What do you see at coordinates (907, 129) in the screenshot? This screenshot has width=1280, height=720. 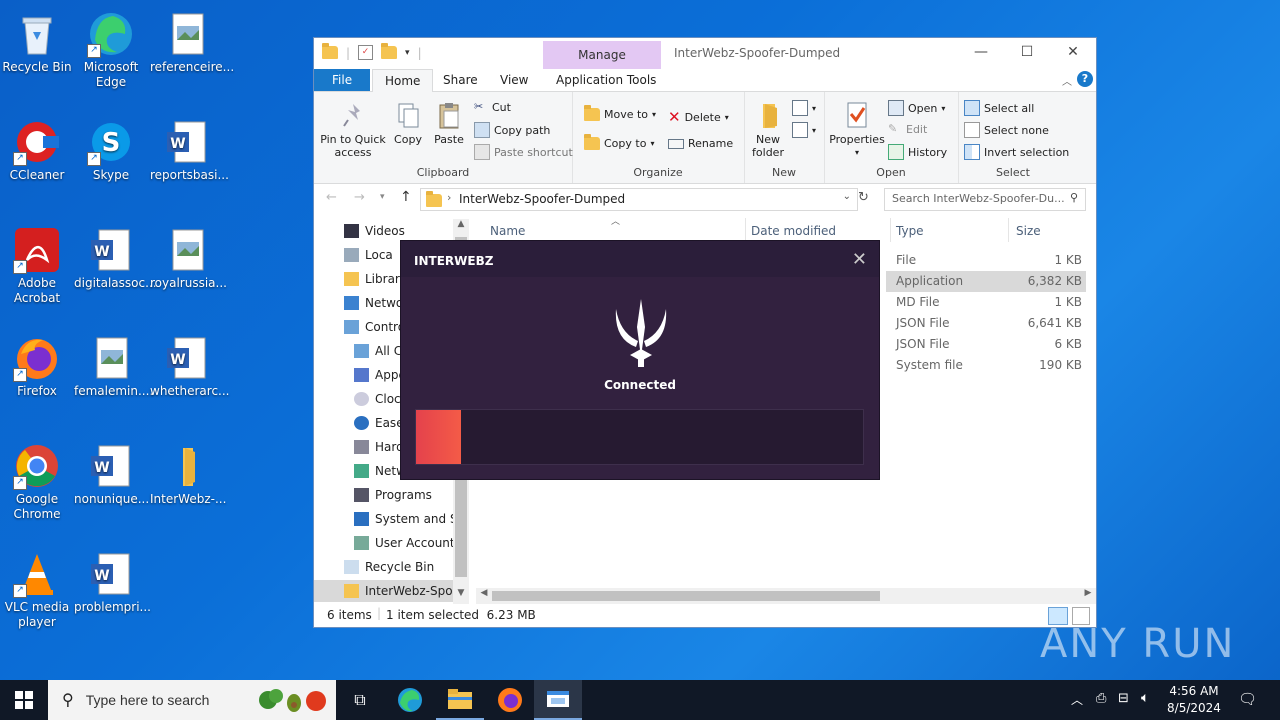 I see `edit-button: ✎ Edit` at bounding box center [907, 129].